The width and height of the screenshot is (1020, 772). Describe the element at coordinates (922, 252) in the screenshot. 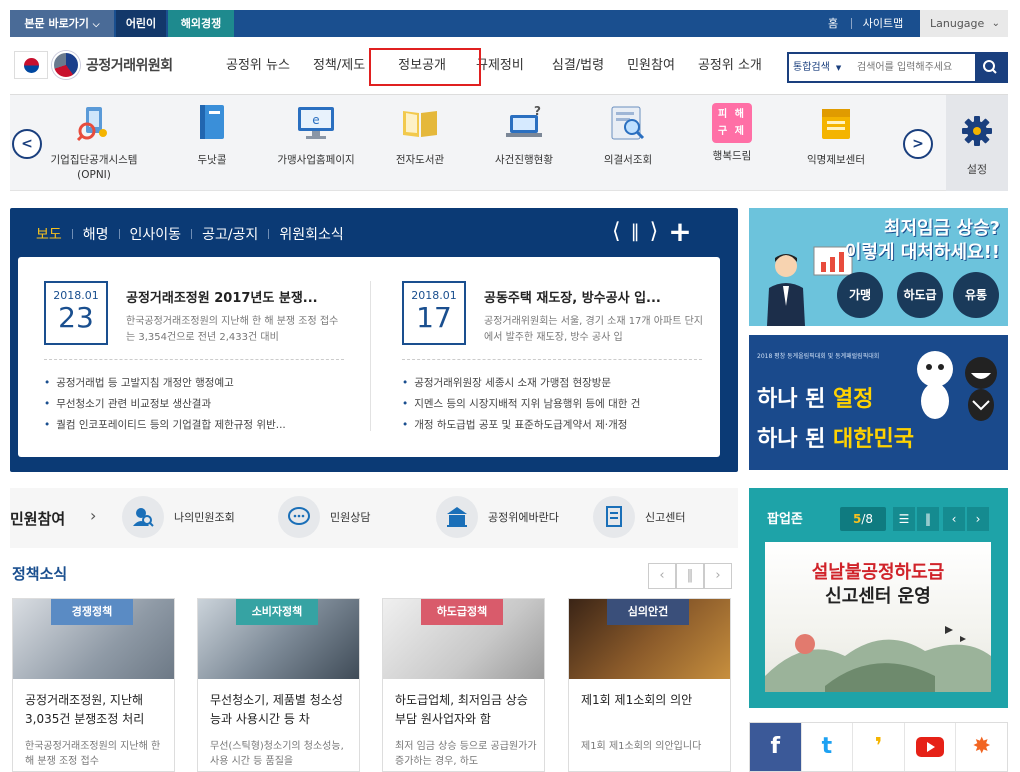

I see `banner-subheadline: 이렇게 대처하세요!!` at that location.